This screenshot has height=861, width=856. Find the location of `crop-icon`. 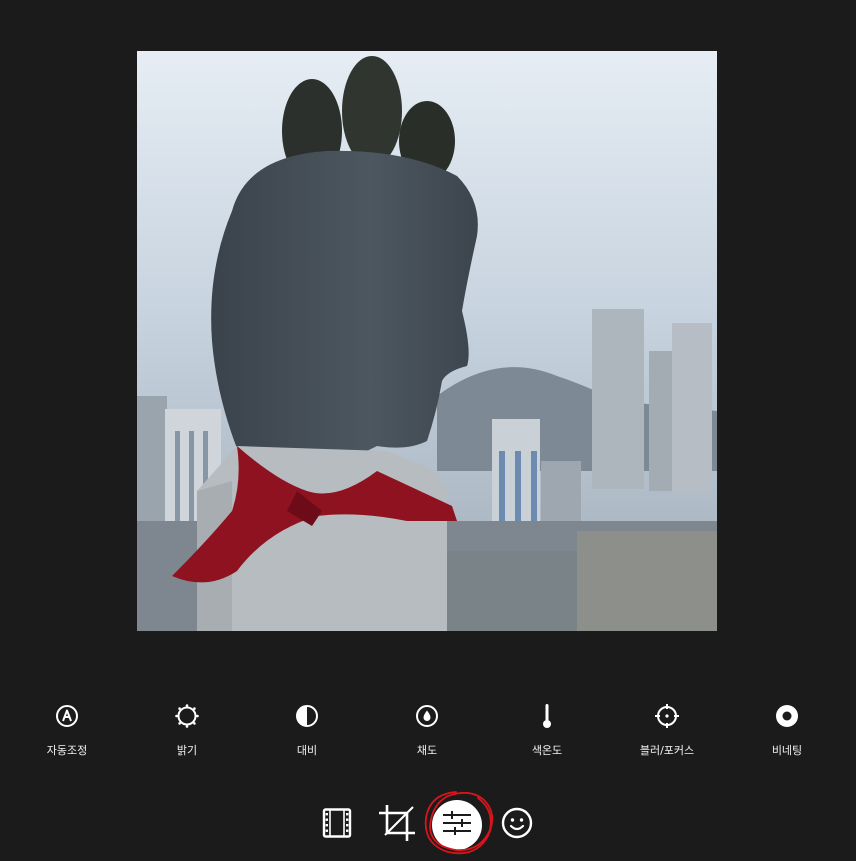

crop-icon is located at coordinates (397, 825).